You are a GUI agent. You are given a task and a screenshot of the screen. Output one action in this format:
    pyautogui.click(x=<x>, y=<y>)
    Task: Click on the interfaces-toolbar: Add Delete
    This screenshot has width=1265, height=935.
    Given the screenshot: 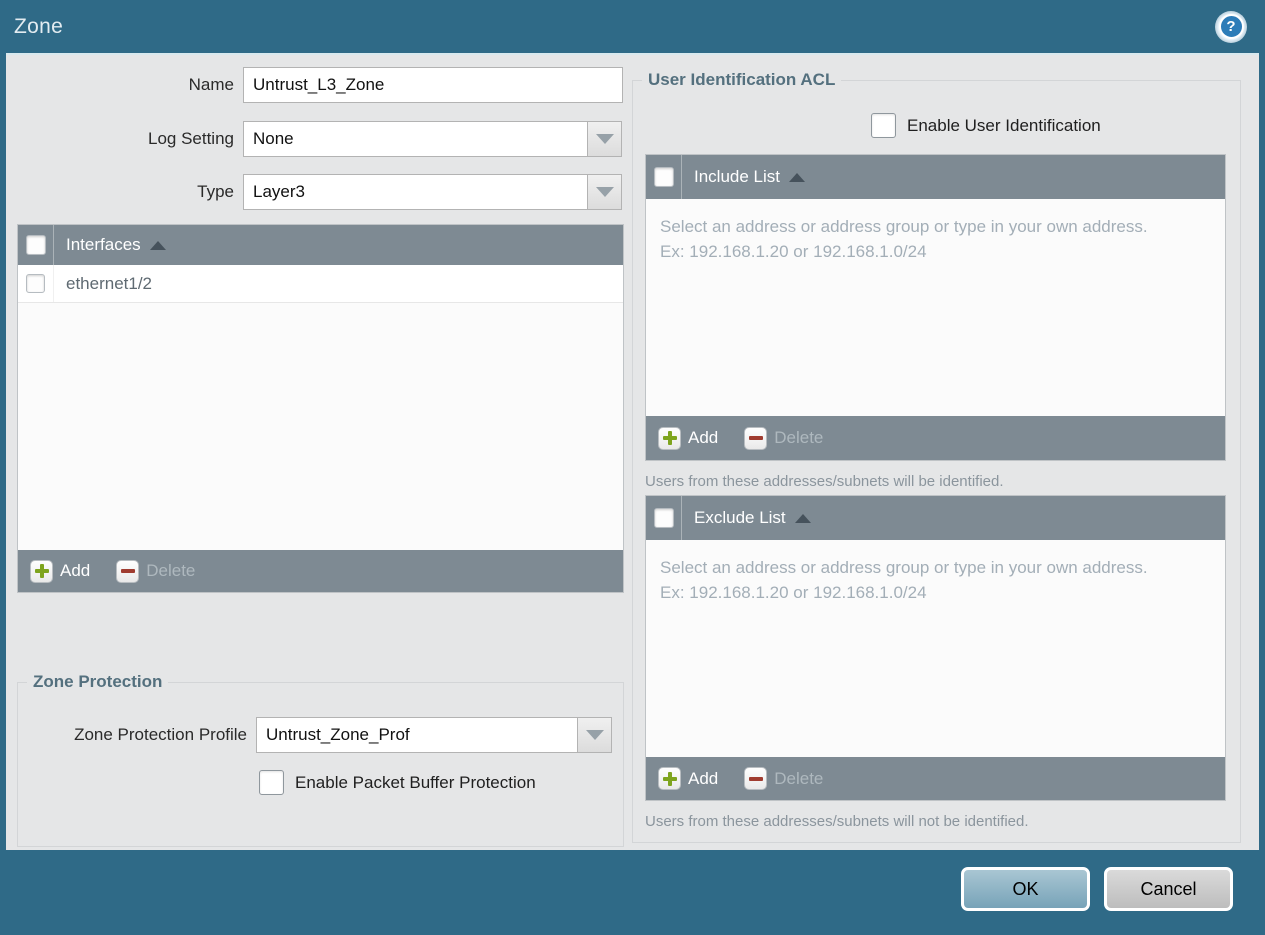 What is the action you would take?
    pyautogui.click(x=320, y=571)
    